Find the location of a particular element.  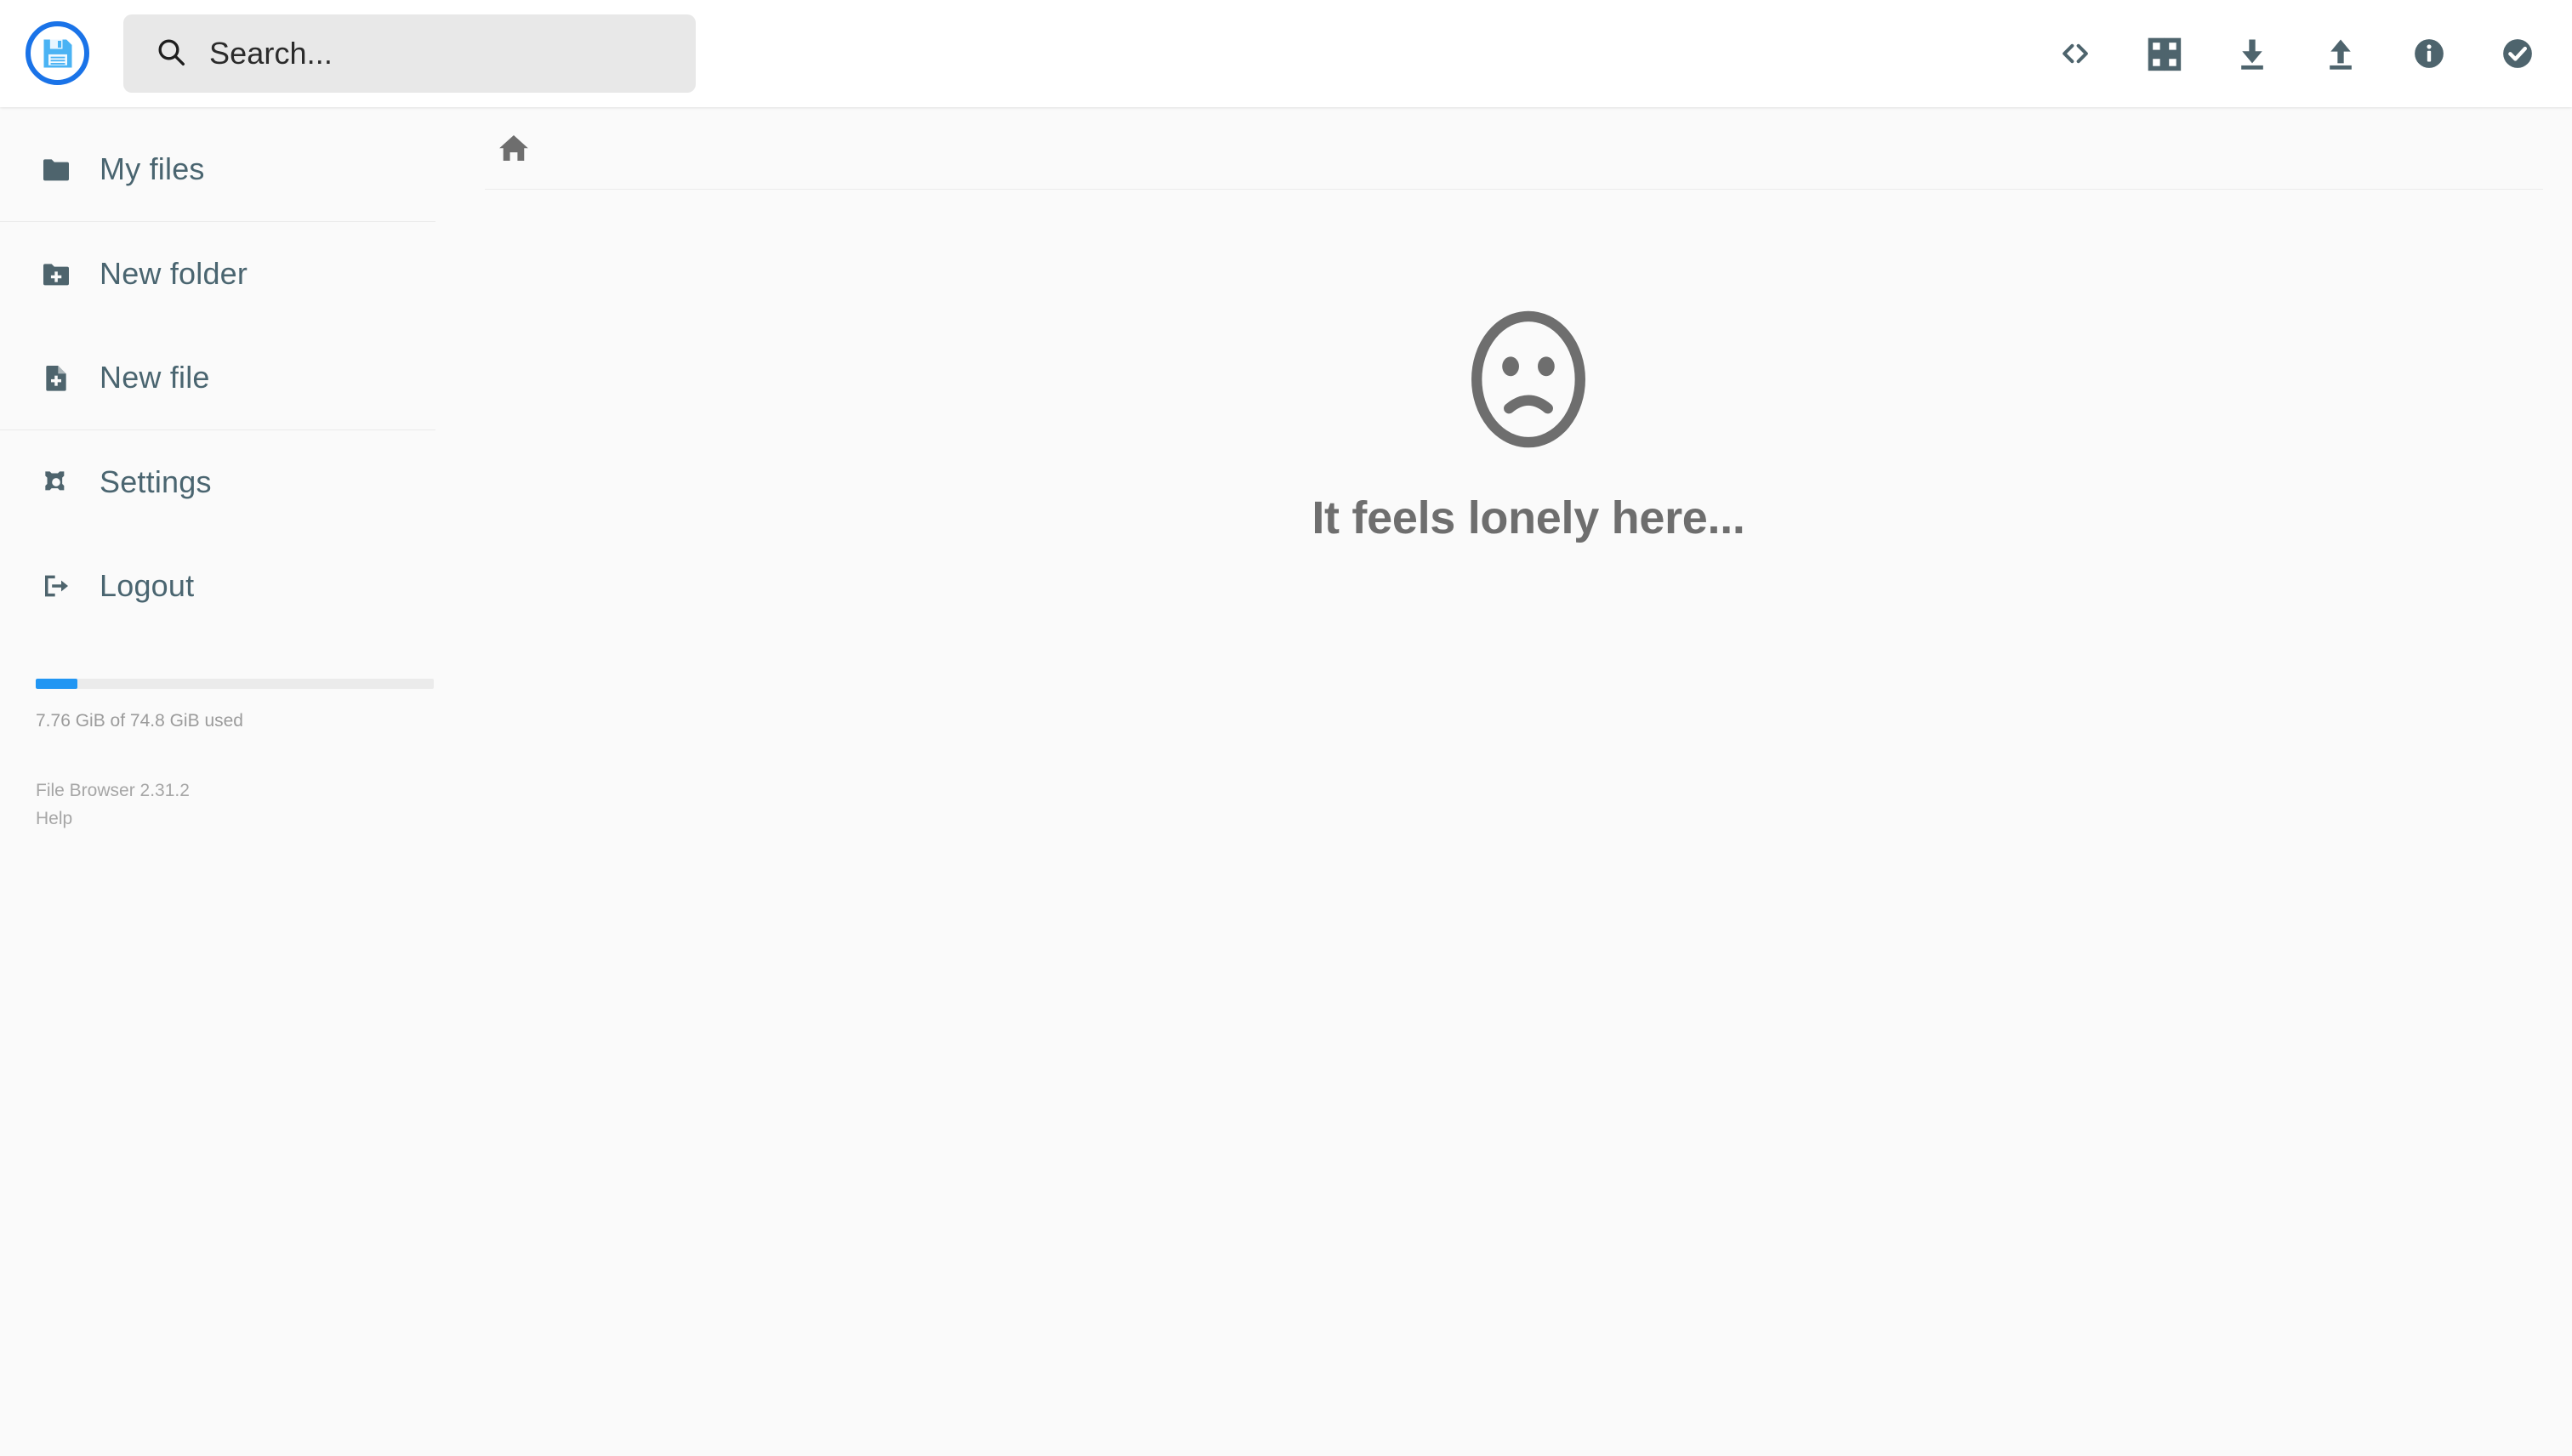

logout-icon is located at coordinates (57, 586).